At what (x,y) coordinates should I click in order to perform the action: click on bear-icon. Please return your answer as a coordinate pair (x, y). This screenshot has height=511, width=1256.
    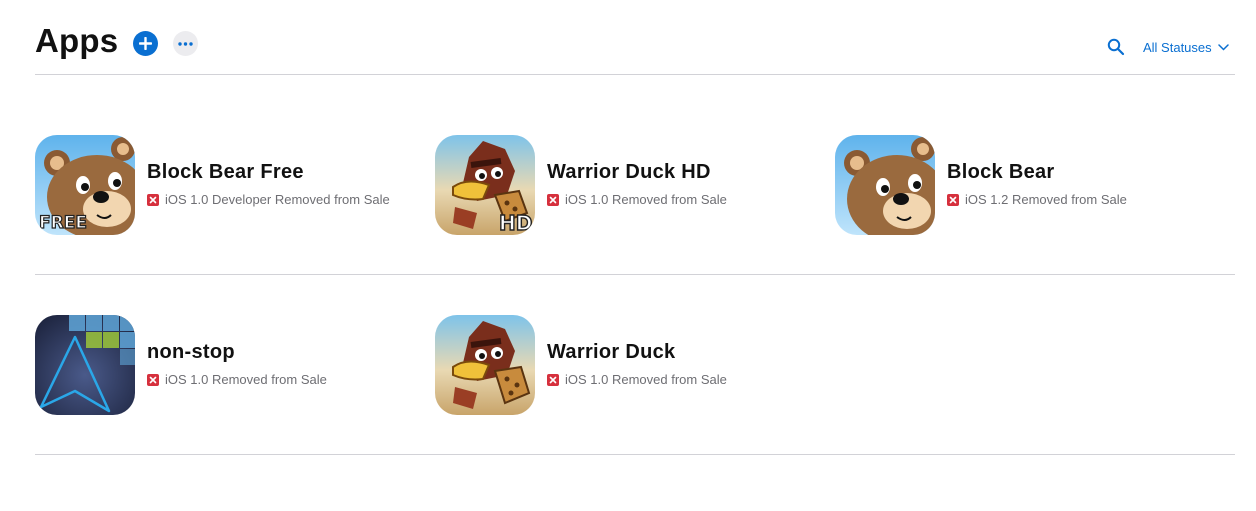
    Looking at the image, I should click on (885, 185).